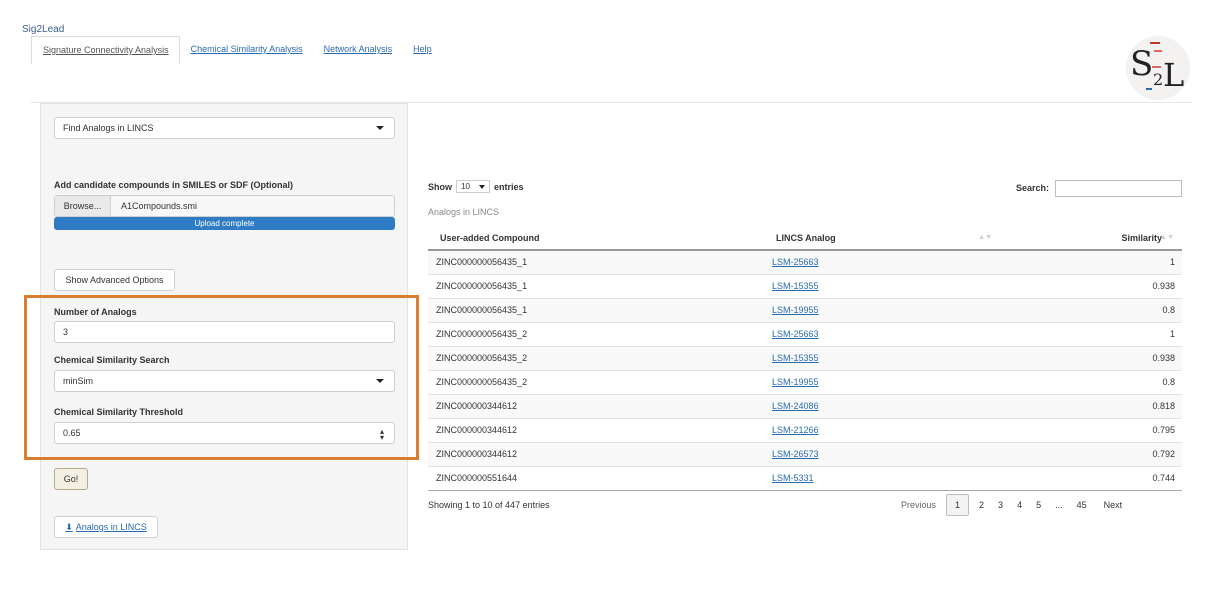 The height and width of the screenshot is (597, 1222). Describe the element at coordinates (1158, 79) in the screenshot. I see `logo-digit-2: 2` at that location.